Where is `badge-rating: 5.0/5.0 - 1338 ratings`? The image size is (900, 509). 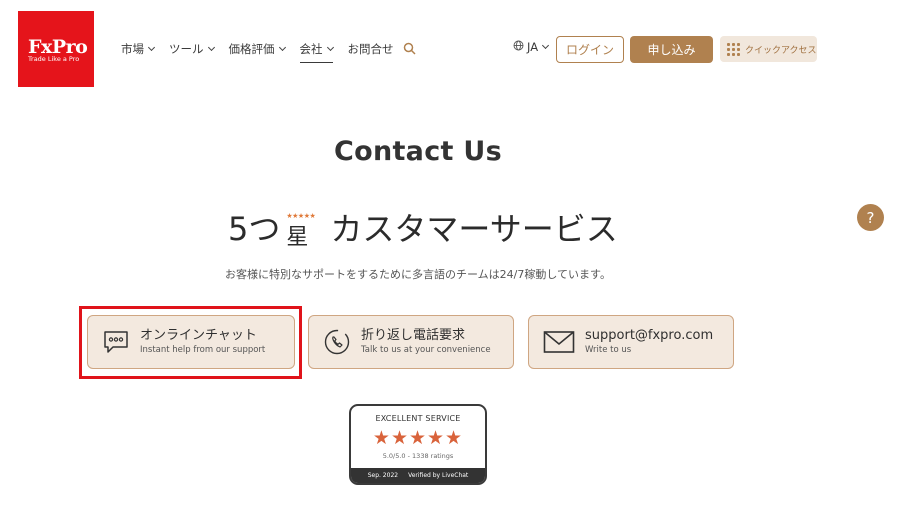
badge-rating: 5.0/5.0 - 1338 ratings is located at coordinates (418, 456).